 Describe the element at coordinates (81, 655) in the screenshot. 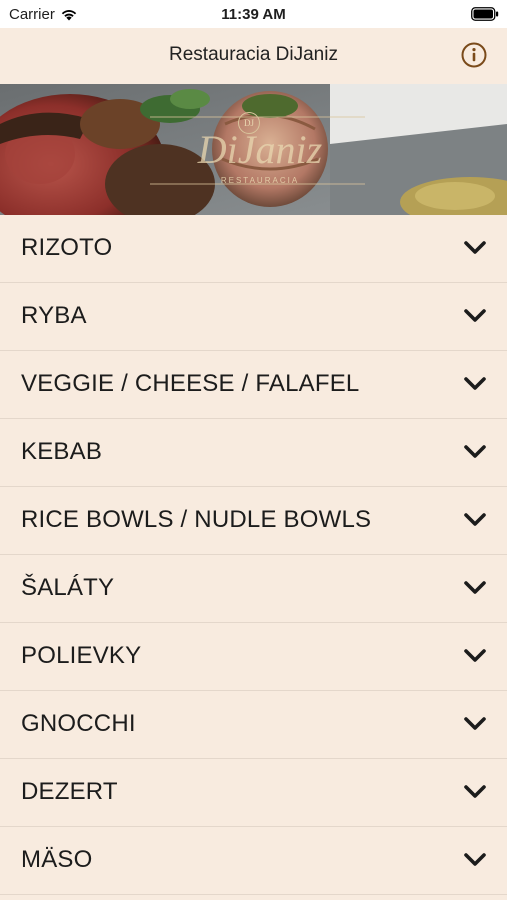

I see `menu-category-label: POLIEVKY` at that location.